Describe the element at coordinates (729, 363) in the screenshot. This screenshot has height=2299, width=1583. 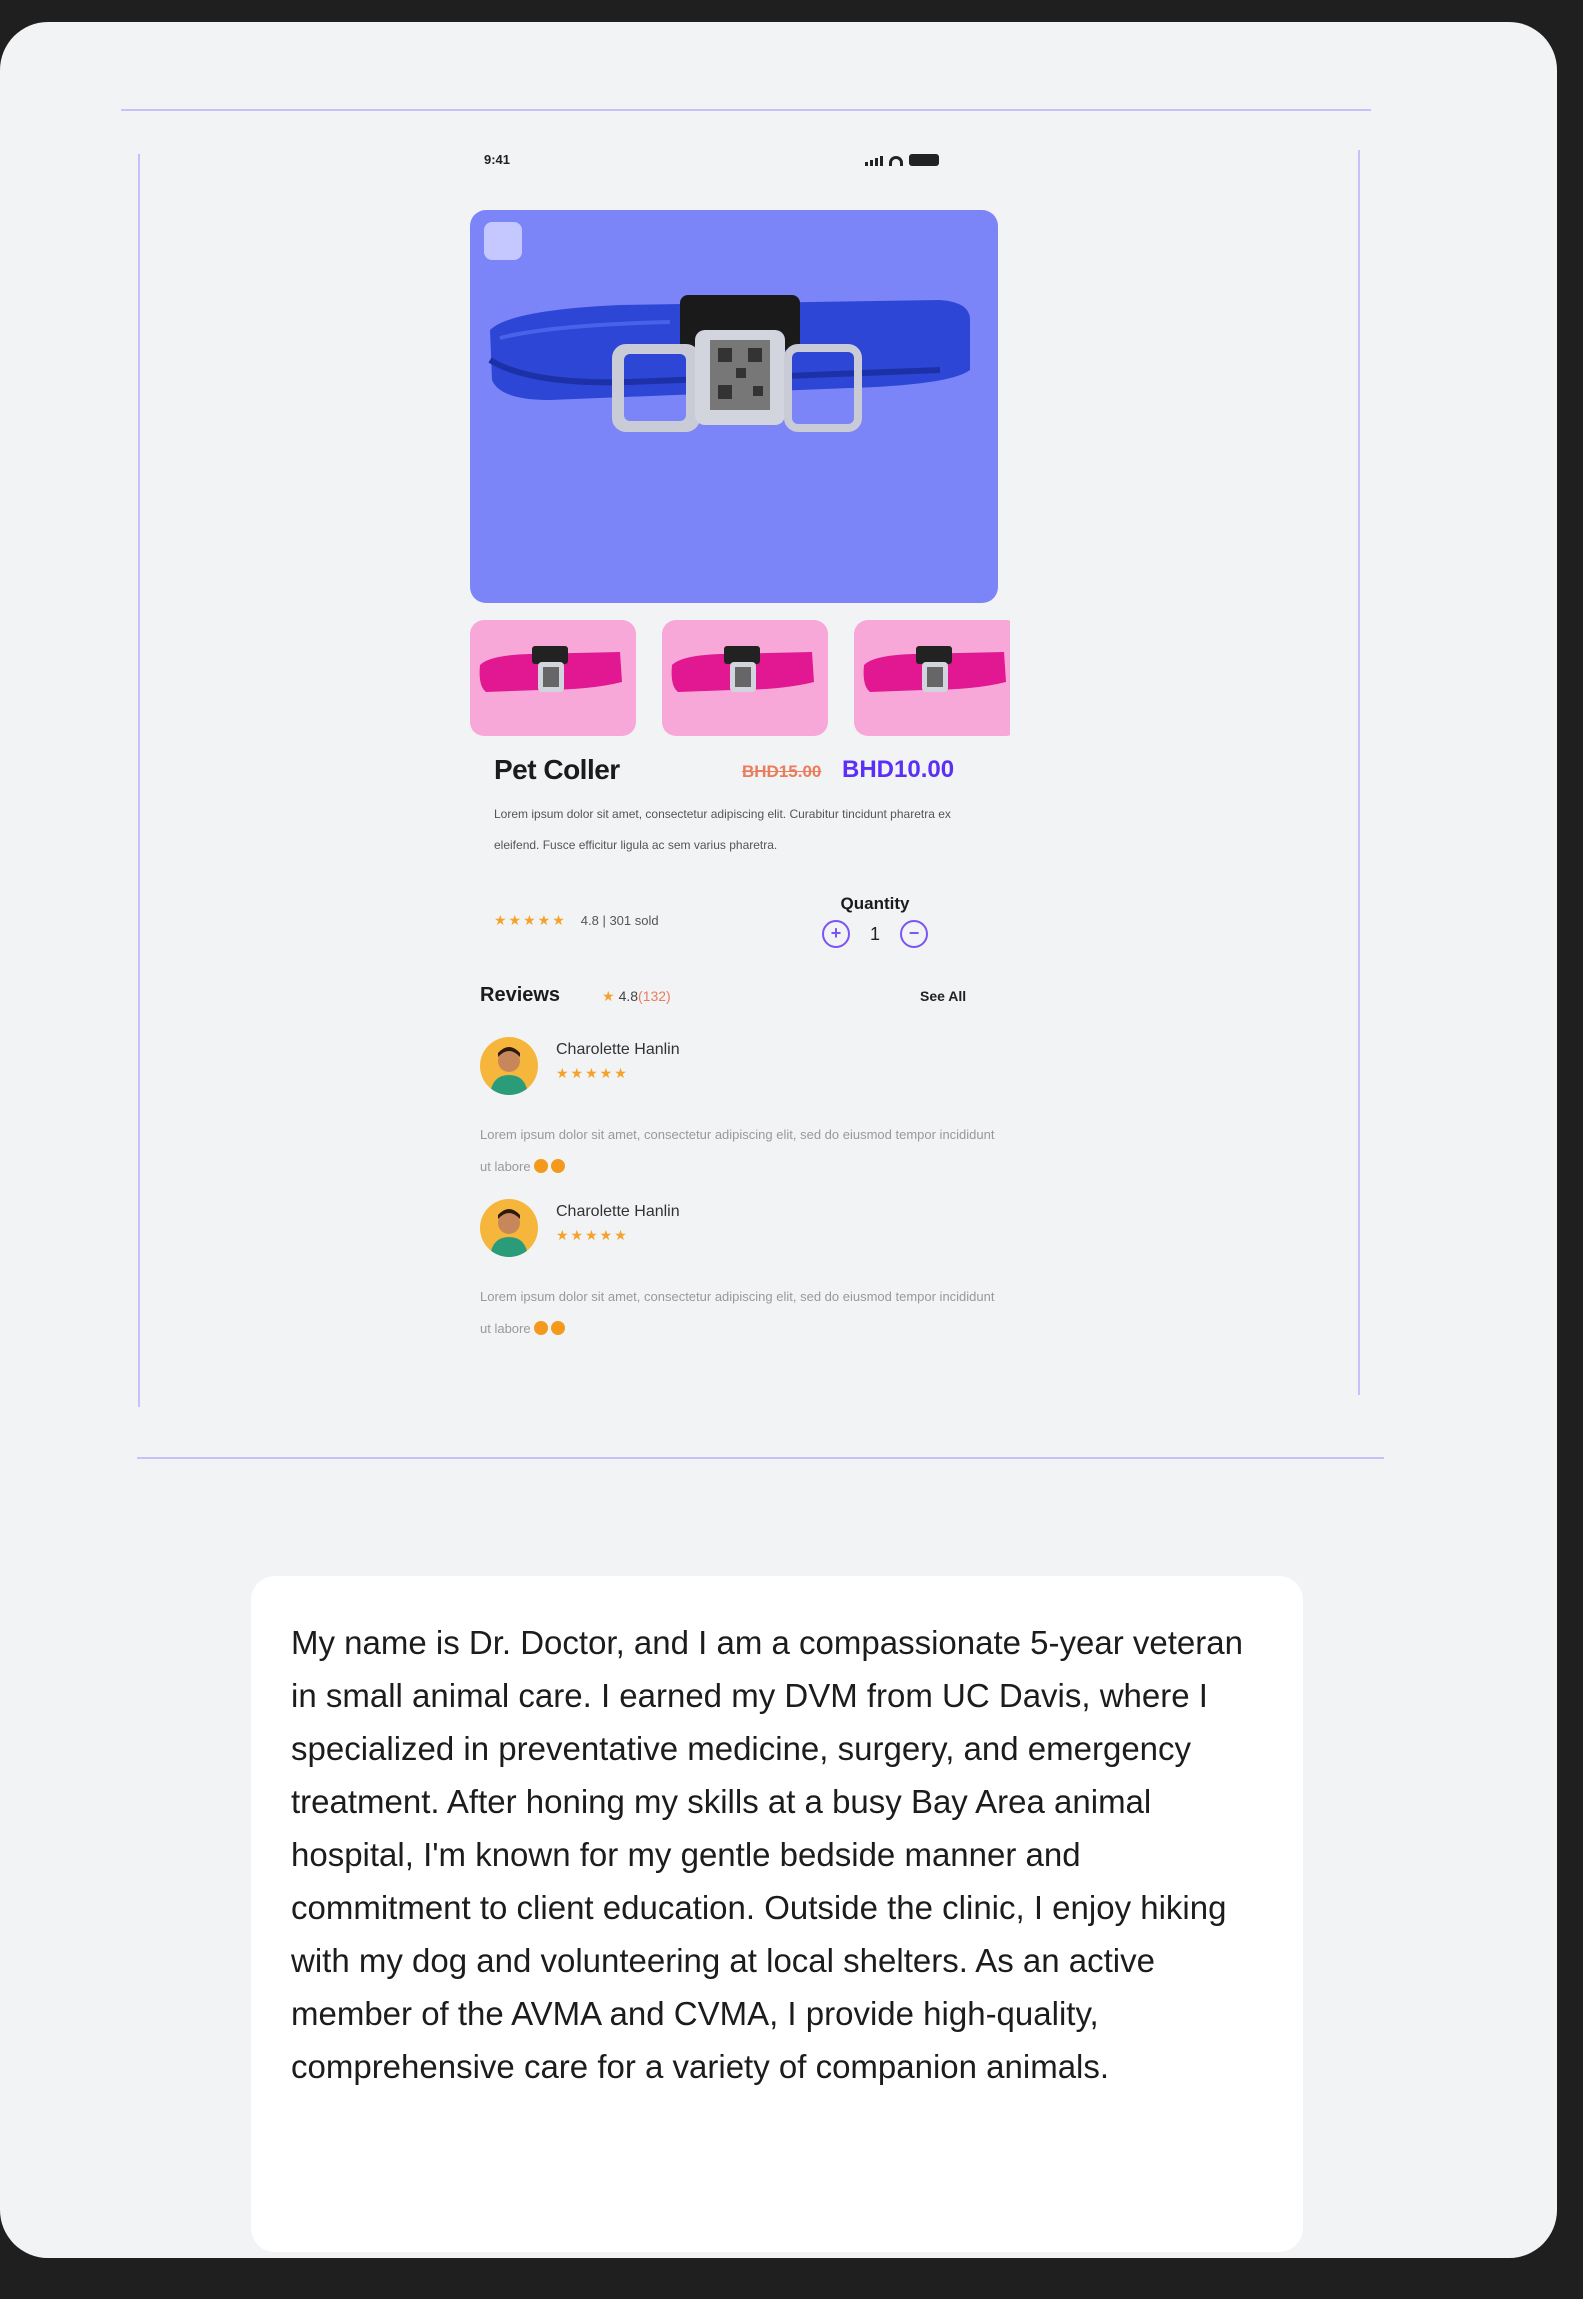
I see `collar-illustration` at that location.